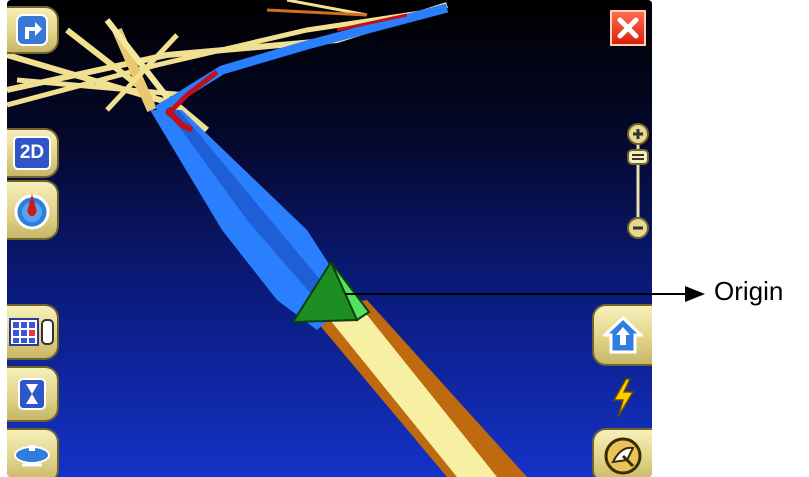 Image resolution: width=809 pixels, height=477 pixels. I want to click on zoom-slider, so click(638, 182).